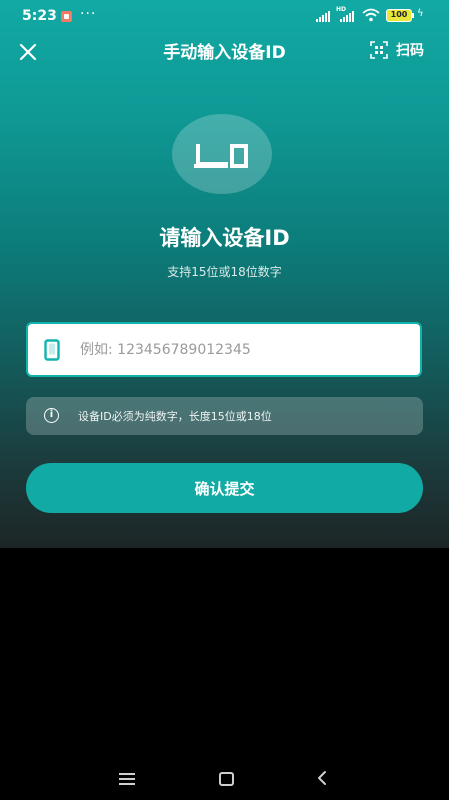 This screenshot has width=449, height=800. What do you see at coordinates (127, 779) in the screenshot?
I see `nav-menu-button` at bounding box center [127, 779].